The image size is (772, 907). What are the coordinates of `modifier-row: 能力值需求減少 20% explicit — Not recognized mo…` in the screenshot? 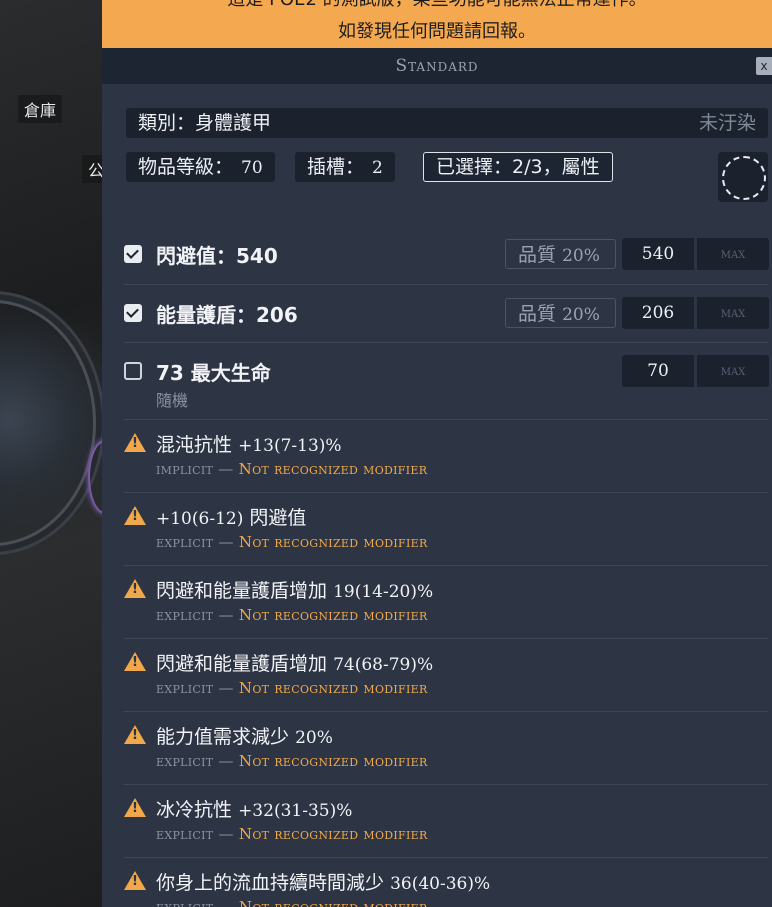 It's located at (446, 748).